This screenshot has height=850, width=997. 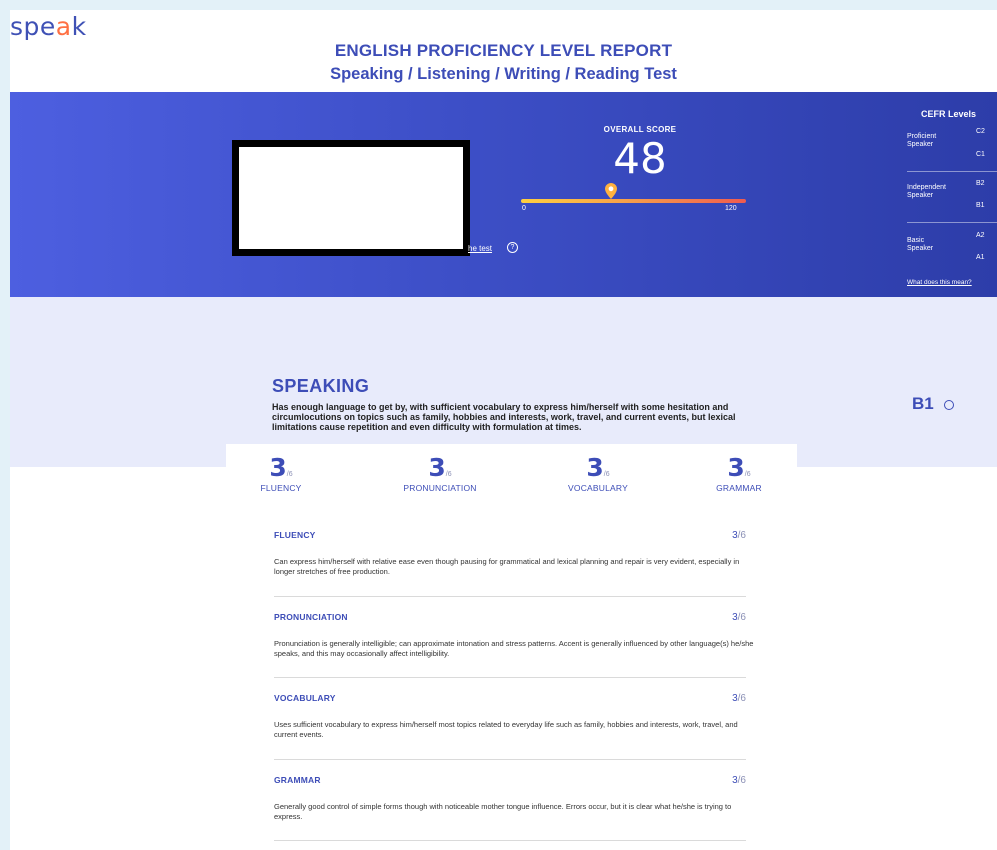 I want to click on cefr-level-a1: A1, so click(x=980, y=257).